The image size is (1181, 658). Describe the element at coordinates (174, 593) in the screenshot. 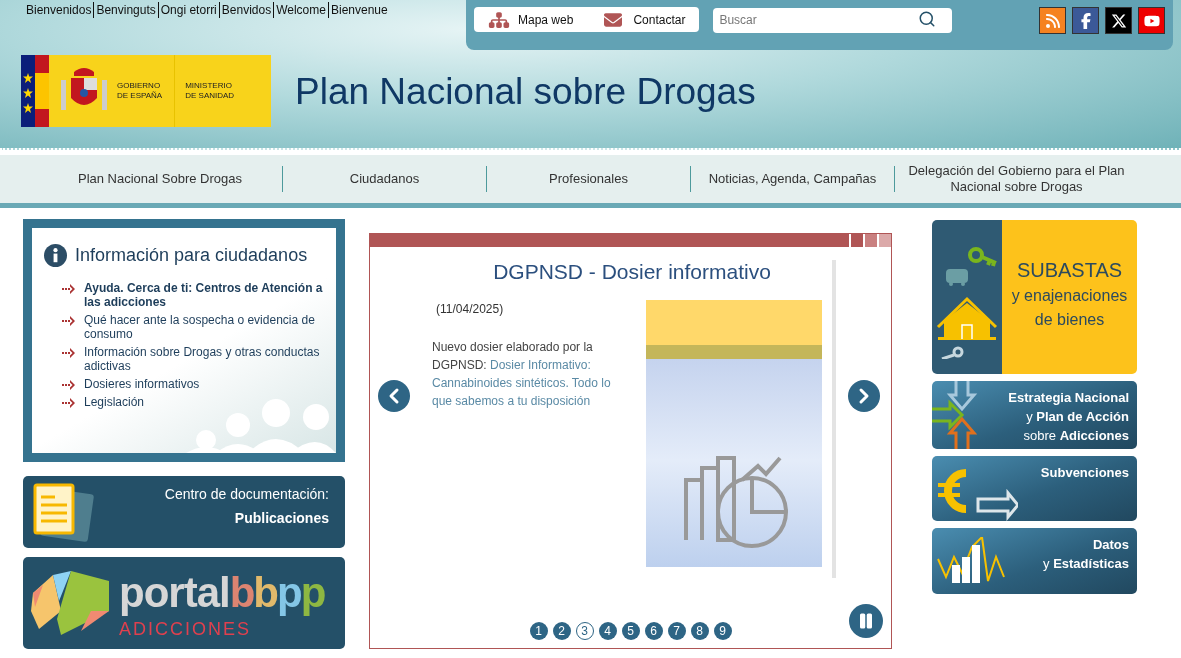

I see `portal-wordmark: portal` at that location.